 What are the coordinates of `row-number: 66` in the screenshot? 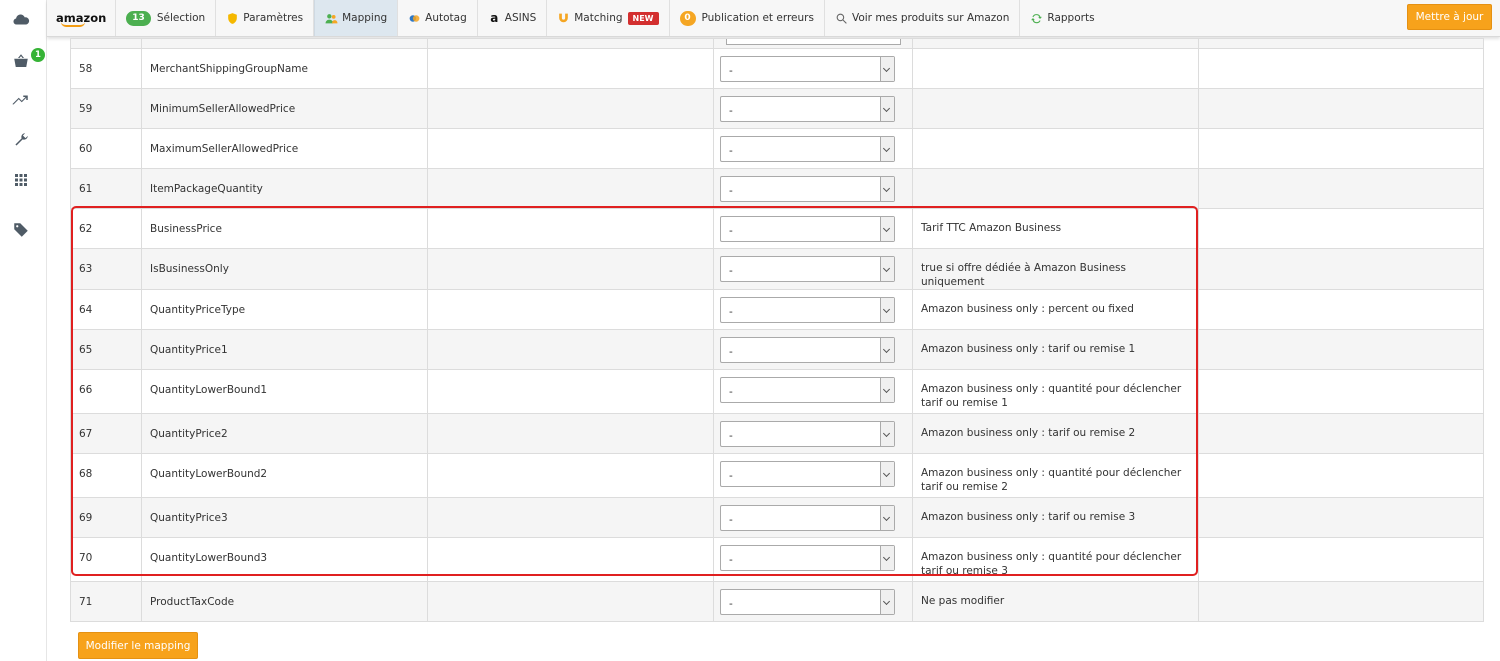 It's located at (106, 391).